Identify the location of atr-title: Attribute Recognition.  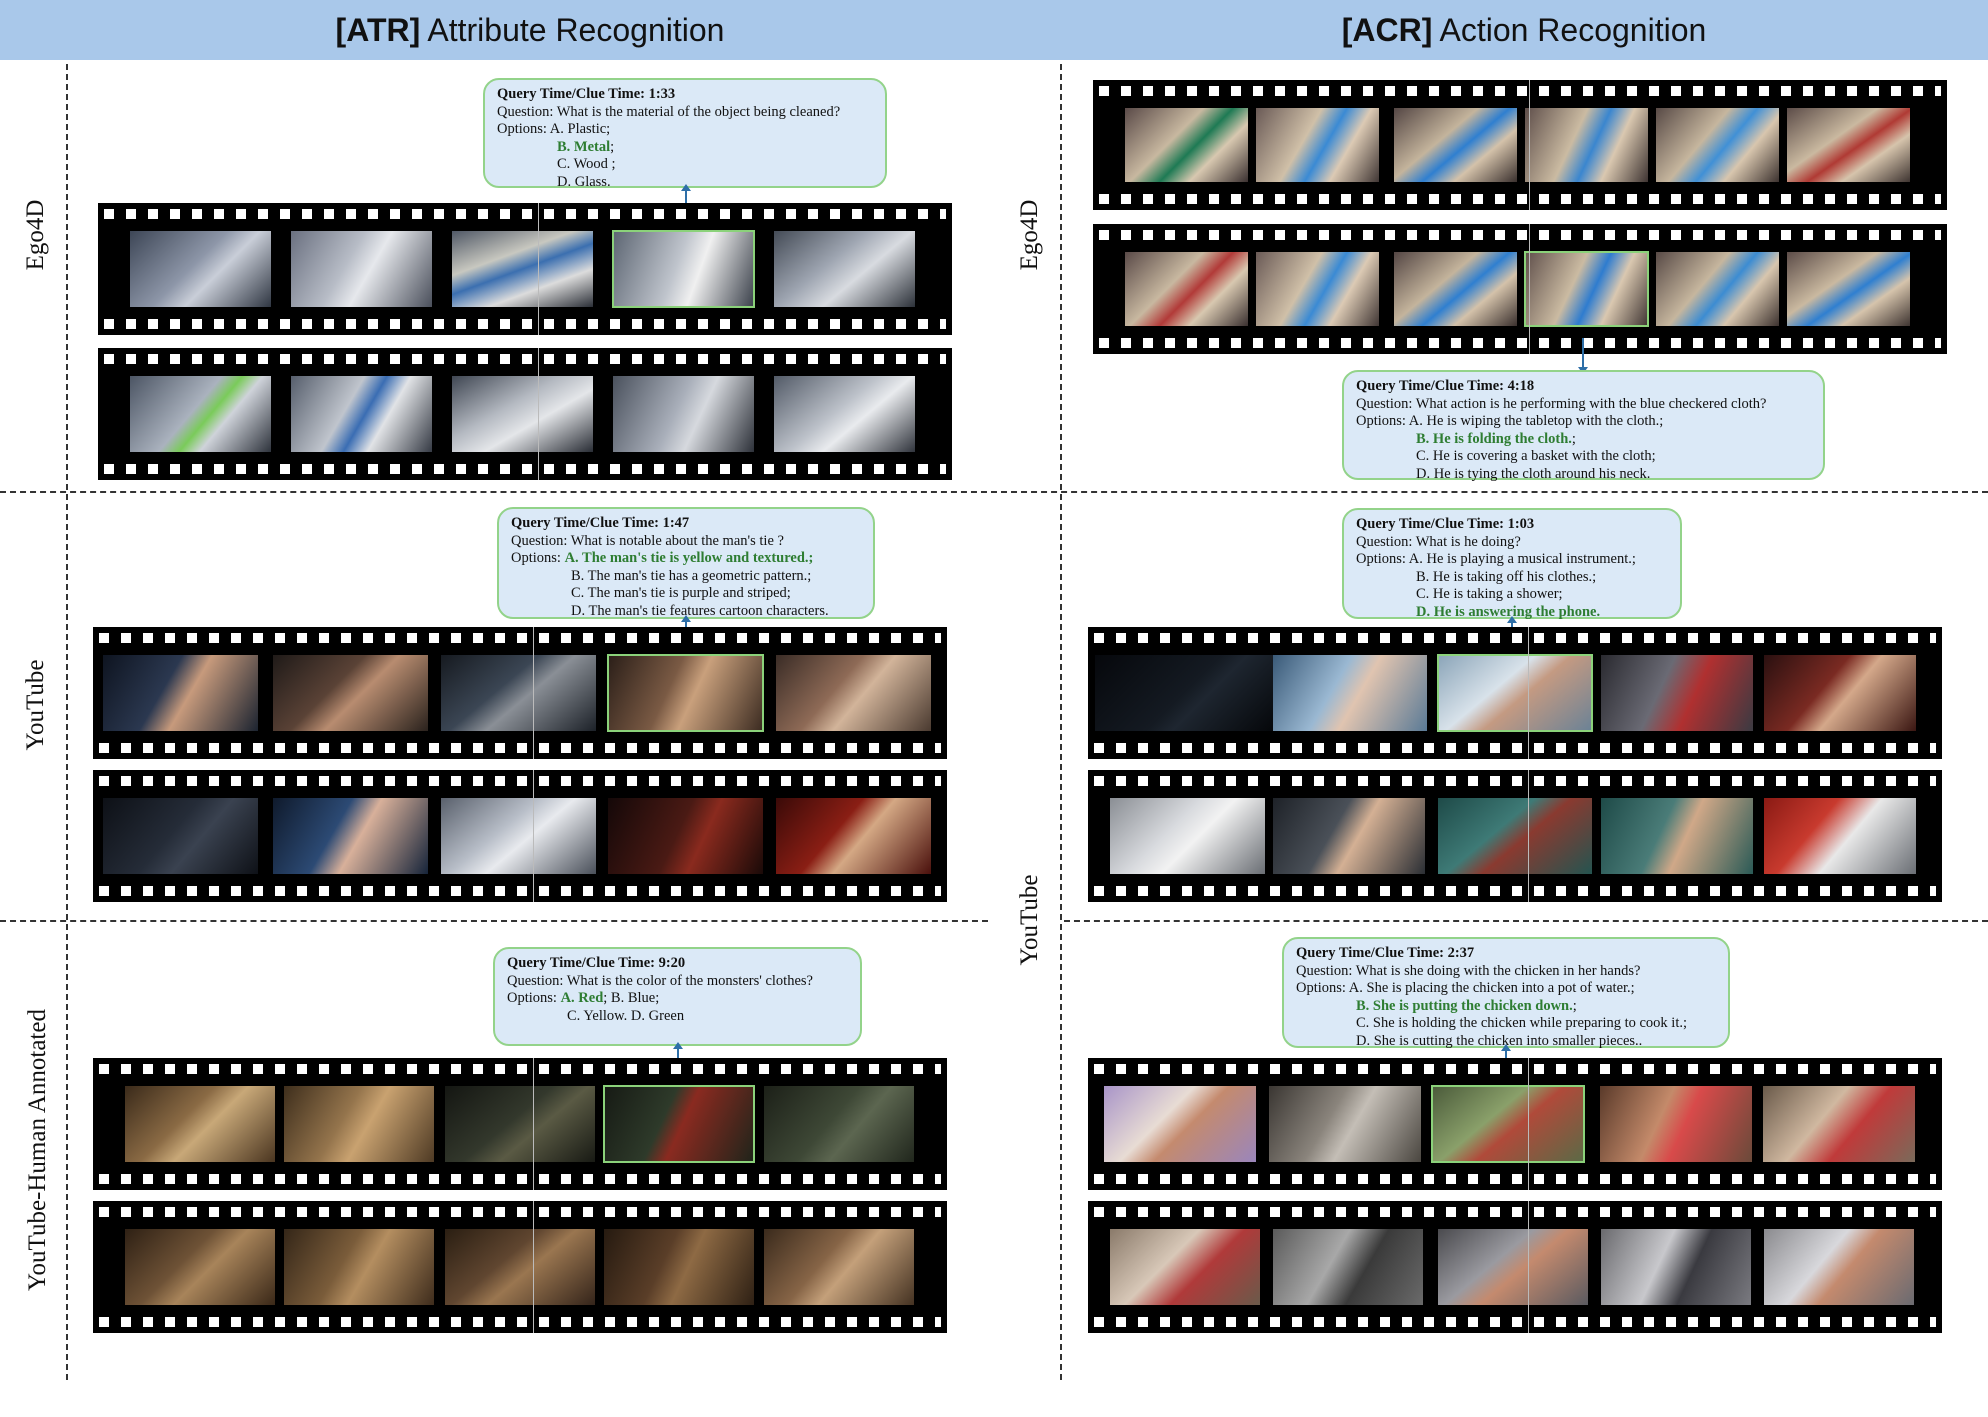
(576, 30).